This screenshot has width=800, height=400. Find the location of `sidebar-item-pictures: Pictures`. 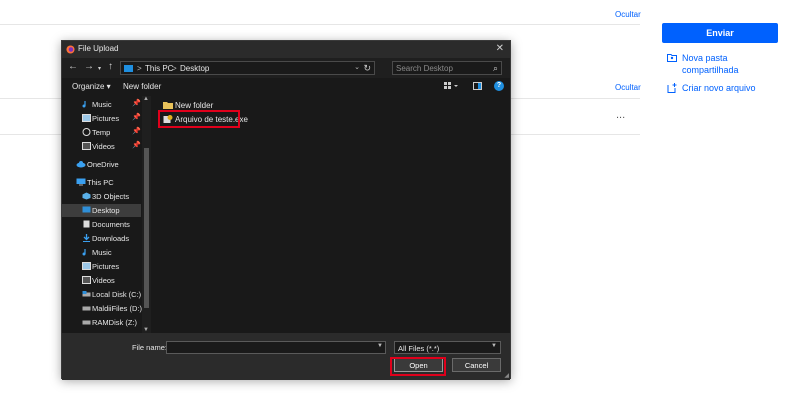

sidebar-item-pictures: Pictures is located at coordinates (101, 266).